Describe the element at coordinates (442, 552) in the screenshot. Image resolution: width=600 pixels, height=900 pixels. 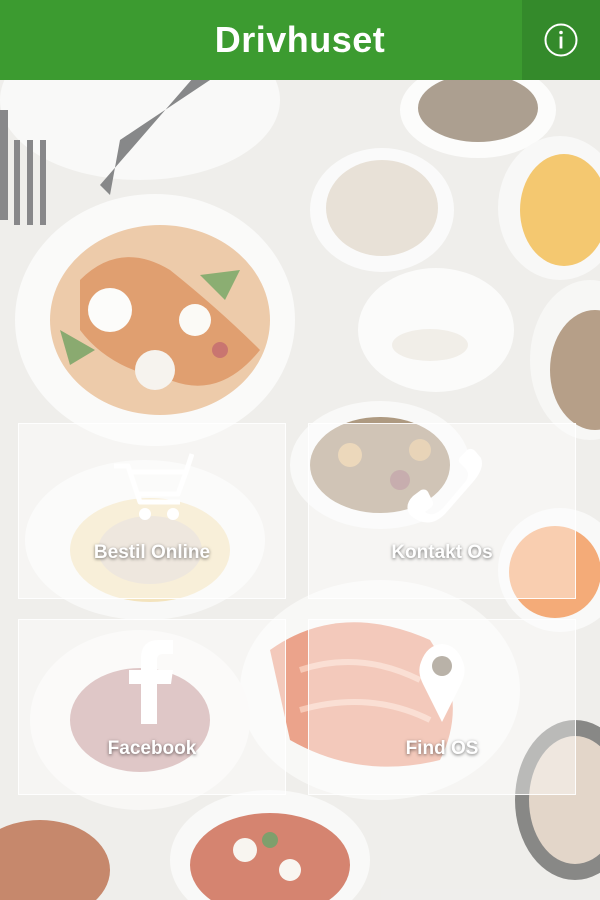
I see `contact-label: Kontakt Os` at that location.